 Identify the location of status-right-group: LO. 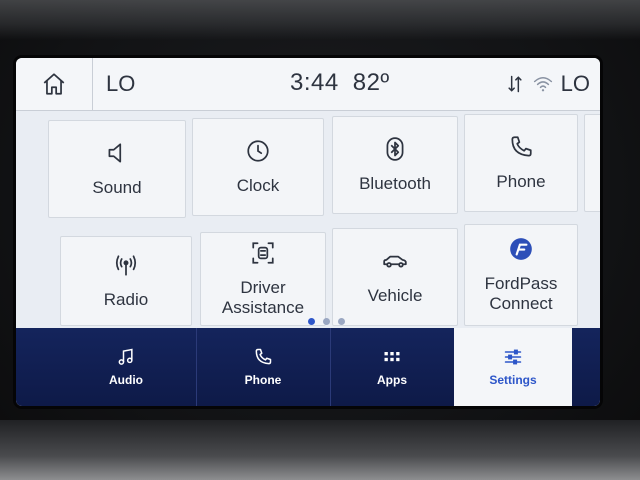
(547, 84).